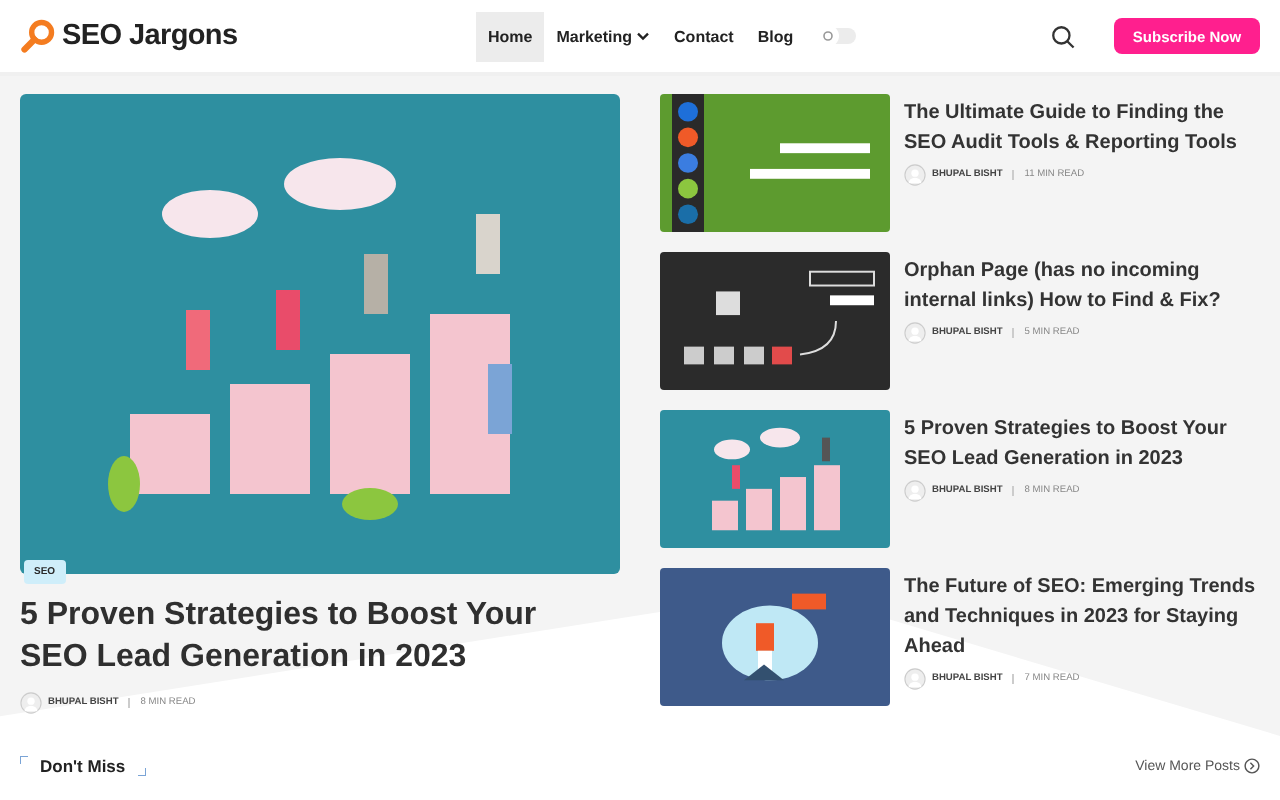 The height and width of the screenshot is (800, 1280). What do you see at coordinates (83, 766) in the screenshot?
I see `section-title: Don't Miss` at bounding box center [83, 766].